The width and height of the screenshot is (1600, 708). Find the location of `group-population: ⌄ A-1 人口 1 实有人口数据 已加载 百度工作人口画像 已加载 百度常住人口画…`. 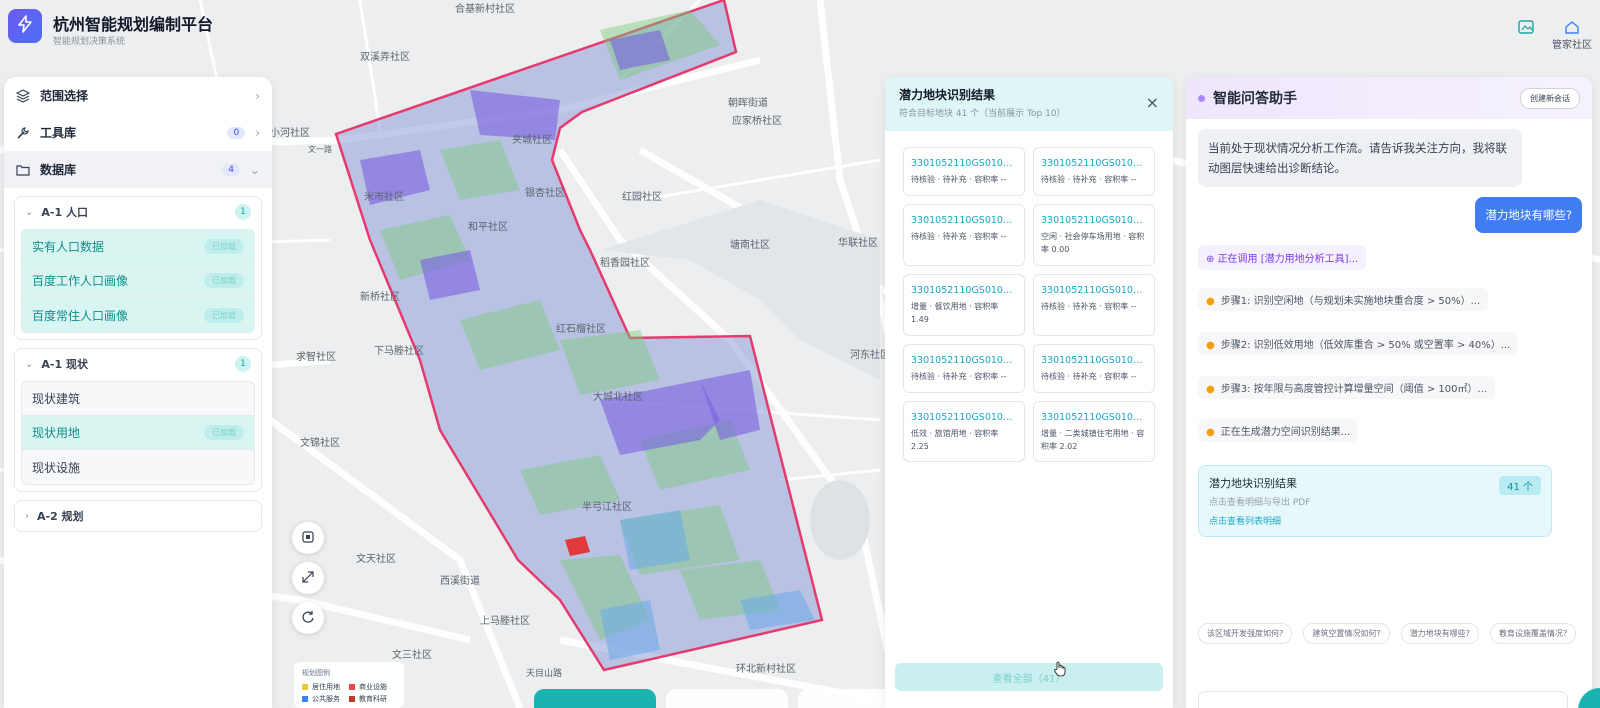

group-population: ⌄ A-1 人口 1 实有人口数据 已加载 百度工作人口画像 已加载 百度常住人口画… is located at coordinates (138, 268).